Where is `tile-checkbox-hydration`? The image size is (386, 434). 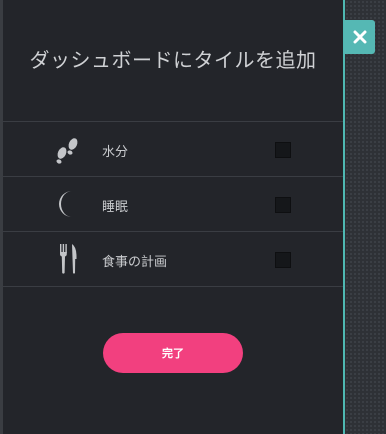 tile-checkbox-hydration is located at coordinates (283, 150).